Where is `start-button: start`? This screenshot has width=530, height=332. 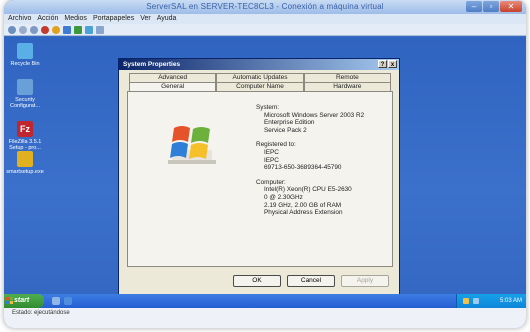
start-button: start is located at coordinates (24, 301).